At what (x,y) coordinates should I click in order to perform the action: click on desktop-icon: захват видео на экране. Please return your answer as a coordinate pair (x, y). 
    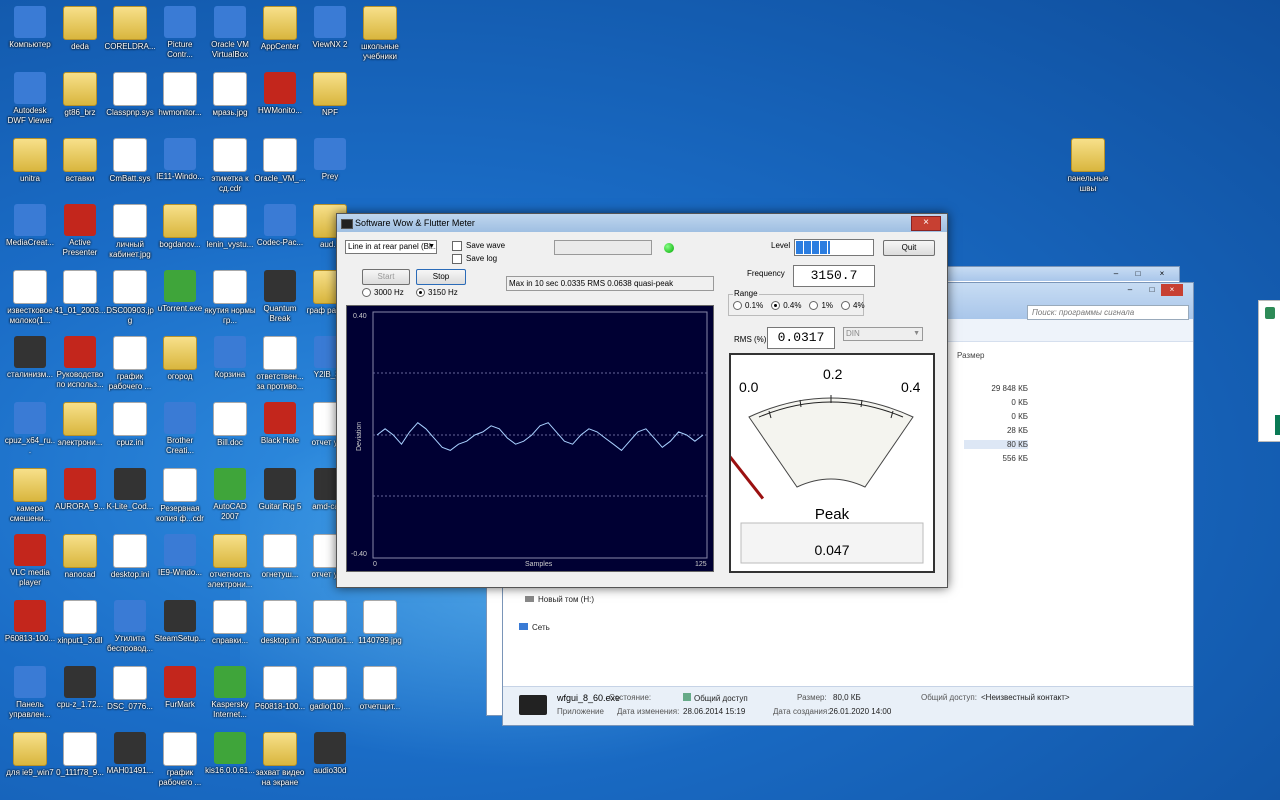
    Looking at the image, I should click on (280, 760).